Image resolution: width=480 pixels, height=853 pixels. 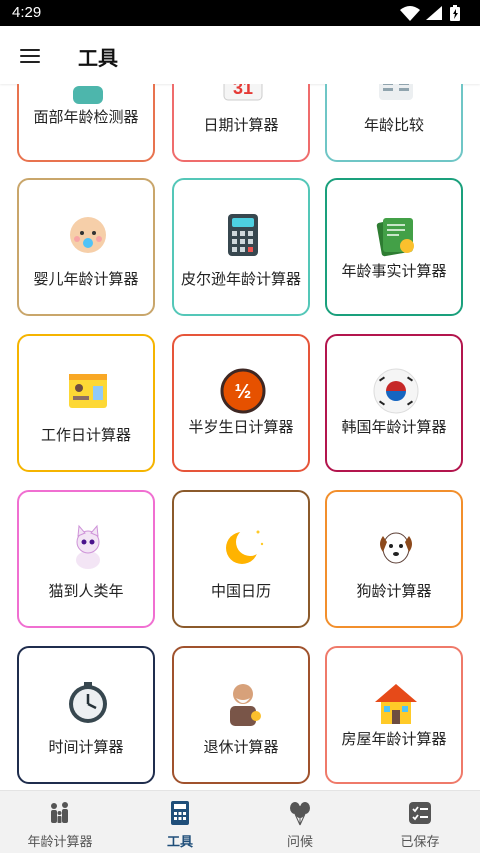 I want to click on tool-card-workday: 工作日计算器, so click(x=86, y=403).